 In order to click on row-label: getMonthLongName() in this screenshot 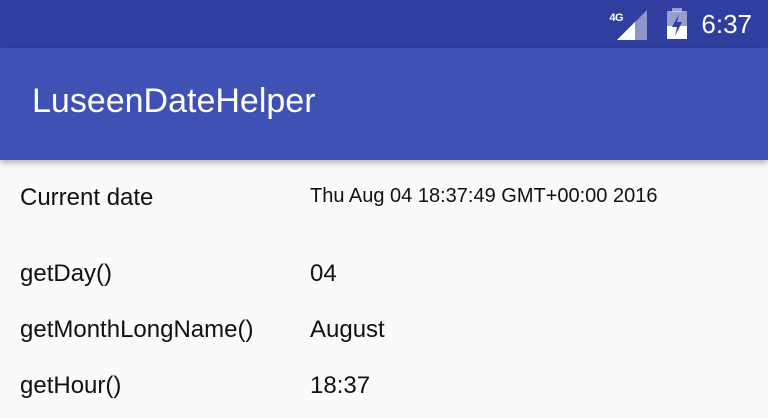, I will do `click(137, 329)`.